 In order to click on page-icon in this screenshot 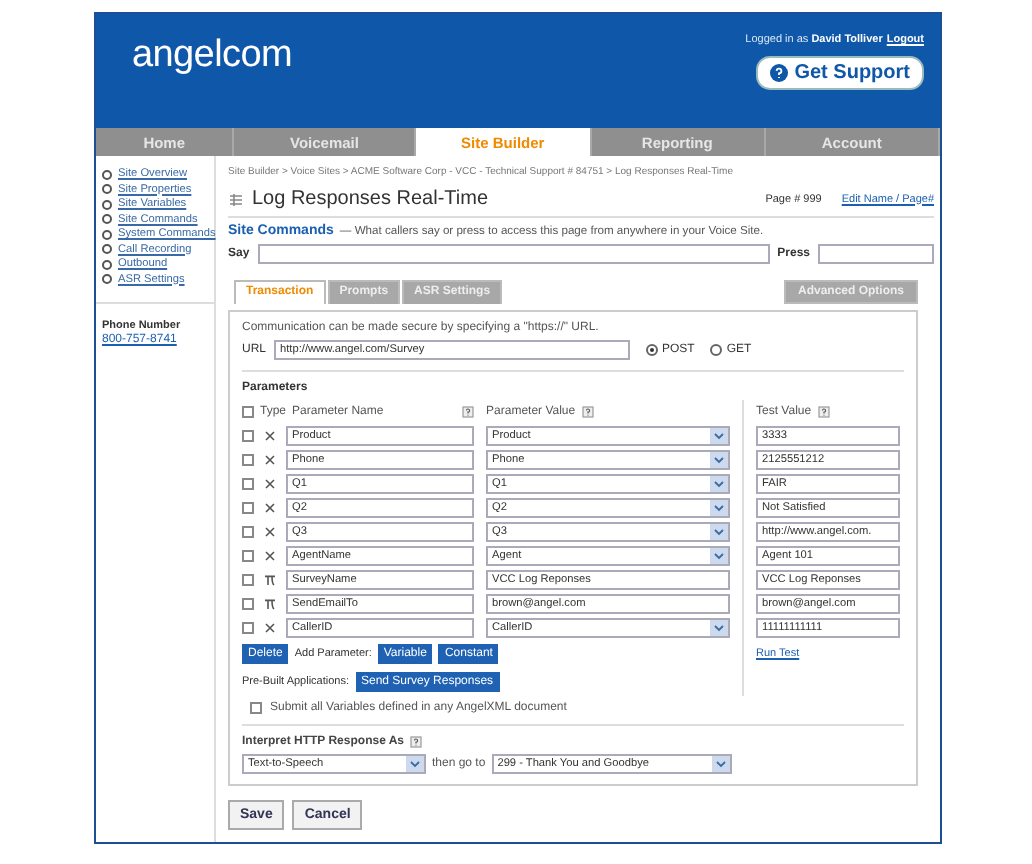, I will do `click(236, 199)`.